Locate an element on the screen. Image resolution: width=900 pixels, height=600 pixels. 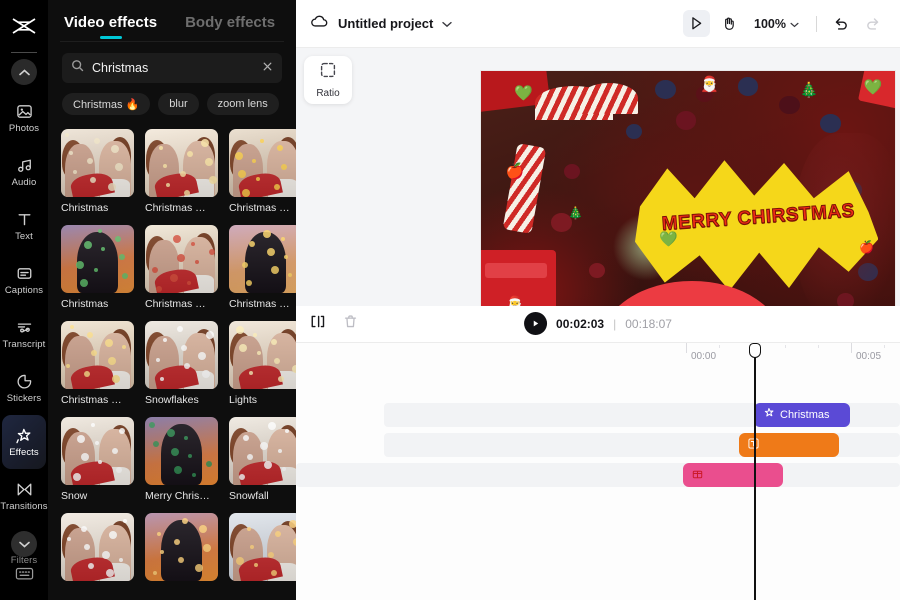
sidebar-item-stickers: Stickers is located at coordinates (24, 388).